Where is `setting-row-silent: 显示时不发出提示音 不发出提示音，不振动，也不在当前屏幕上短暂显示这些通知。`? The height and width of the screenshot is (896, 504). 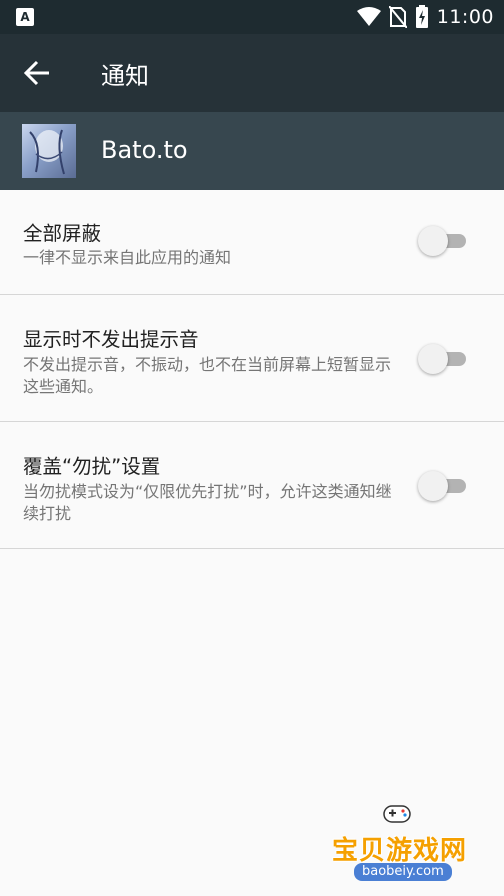
setting-row-silent: 显示时不发出提示音 不发出提示音，不振动，也不在当前屏幕上短暂显示这些通知。 is located at coordinates (252, 358).